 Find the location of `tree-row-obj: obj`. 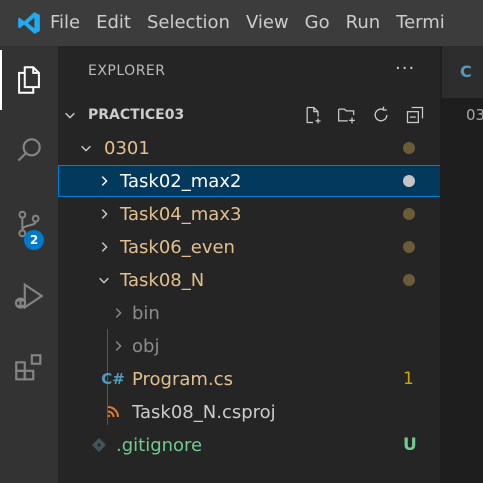

tree-row-obj: obj is located at coordinates (250, 346).